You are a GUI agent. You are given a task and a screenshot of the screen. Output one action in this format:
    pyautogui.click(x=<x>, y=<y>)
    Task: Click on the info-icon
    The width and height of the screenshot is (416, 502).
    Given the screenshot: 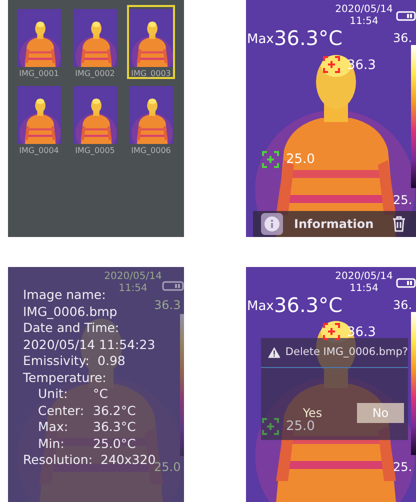 What is the action you would take?
    pyautogui.click(x=272, y=224)
    